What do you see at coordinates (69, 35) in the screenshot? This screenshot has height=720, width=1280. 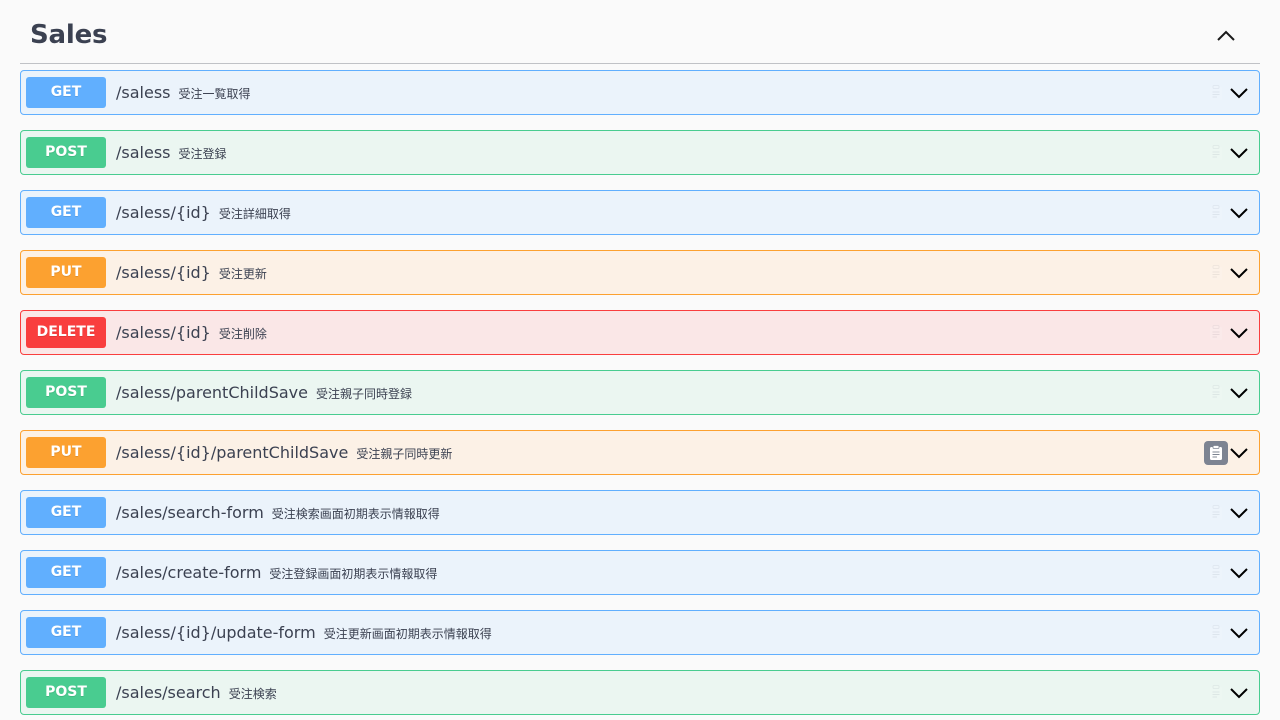 I see `section-title: Sales` at bounding box center [69, 35].